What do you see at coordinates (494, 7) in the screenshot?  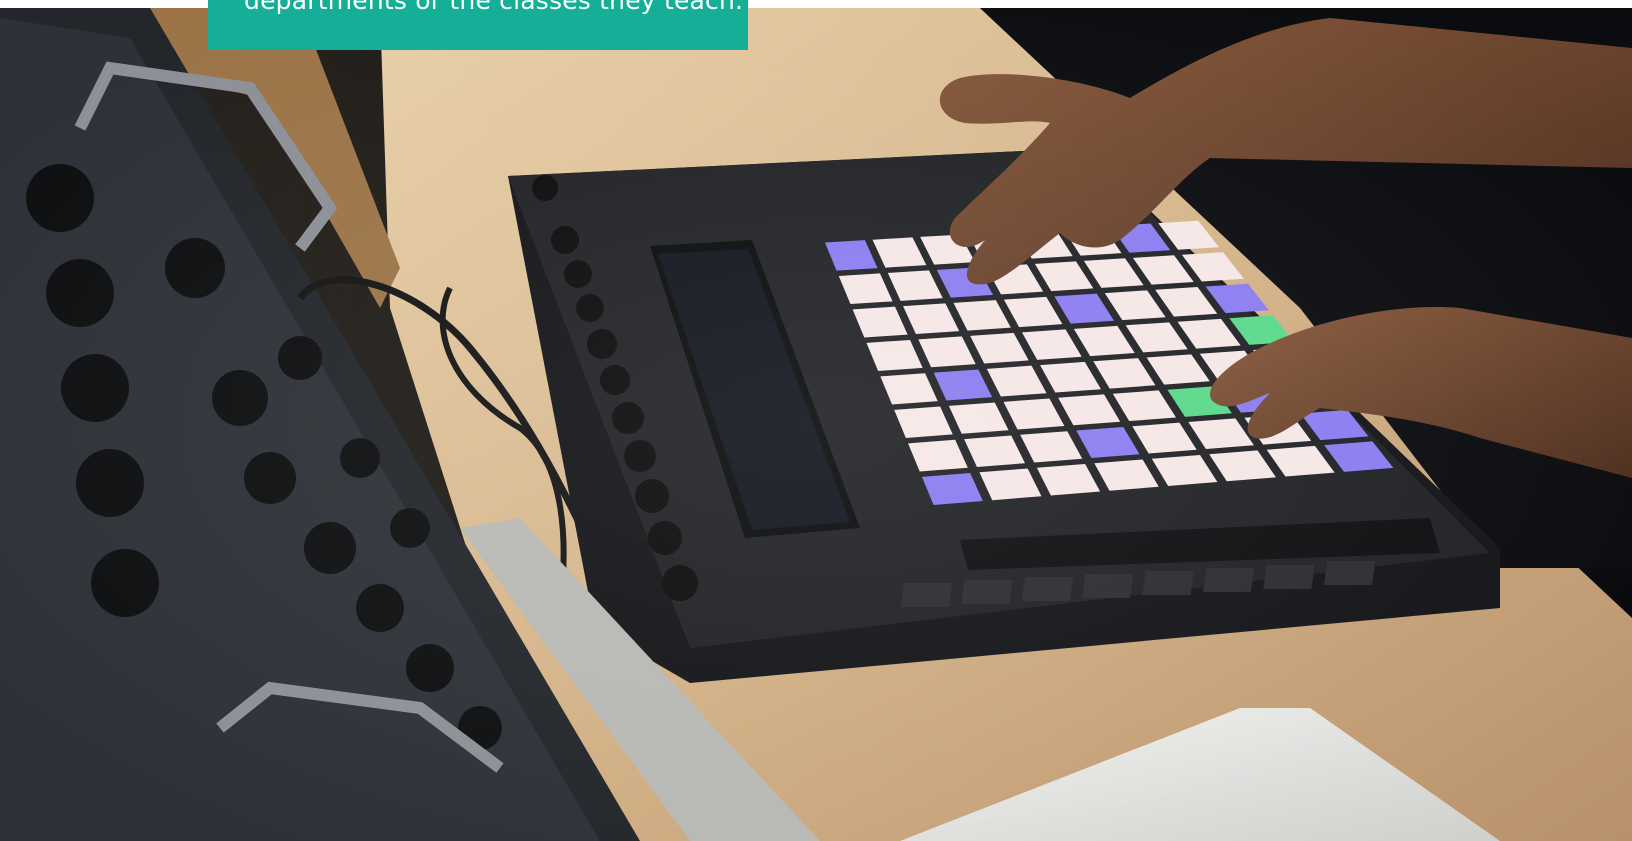 I see `callout-text: departments or the classes they teach.` at bounding box center [494, 7].